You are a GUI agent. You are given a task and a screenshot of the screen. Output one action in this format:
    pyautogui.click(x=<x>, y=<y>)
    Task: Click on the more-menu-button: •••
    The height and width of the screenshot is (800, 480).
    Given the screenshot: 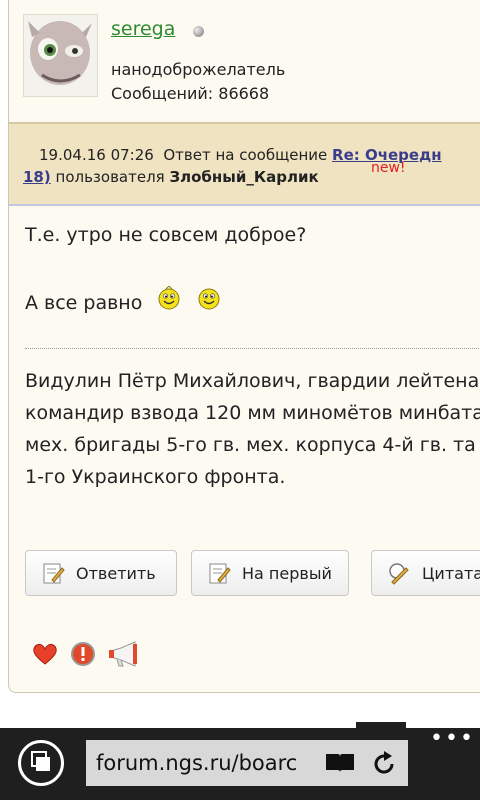 What is the action you would take?
    pyautogui.click(x=452, y=739)
    